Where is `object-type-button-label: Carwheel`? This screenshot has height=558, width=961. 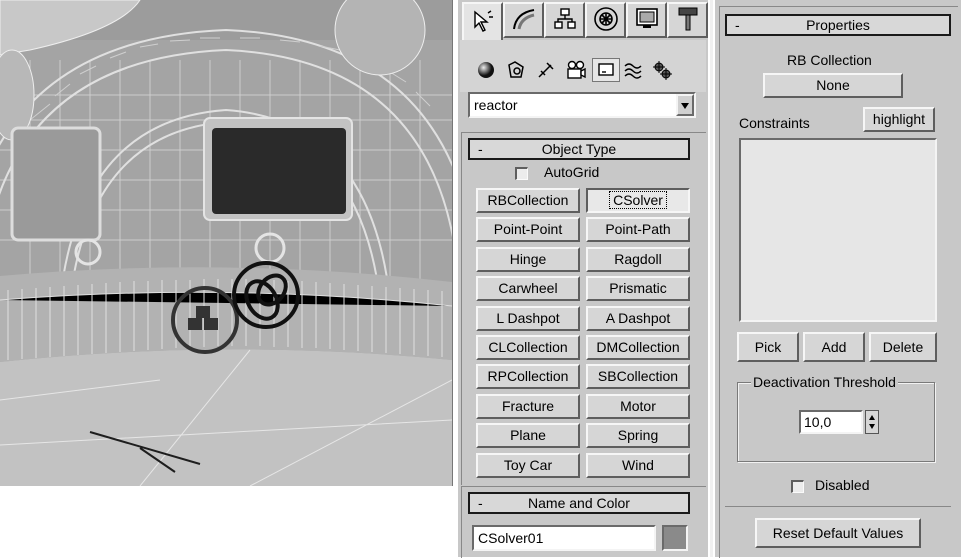 object-type-button-label: Carwheel is located at coordinates (528, 288).